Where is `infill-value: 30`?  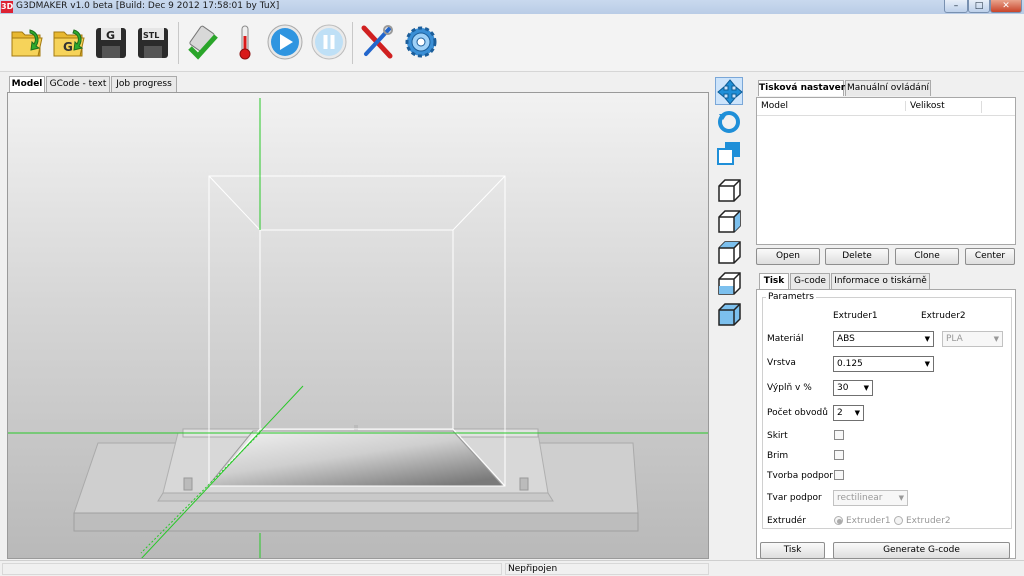 infill-value: 30 is located at coordinates (843, 388).